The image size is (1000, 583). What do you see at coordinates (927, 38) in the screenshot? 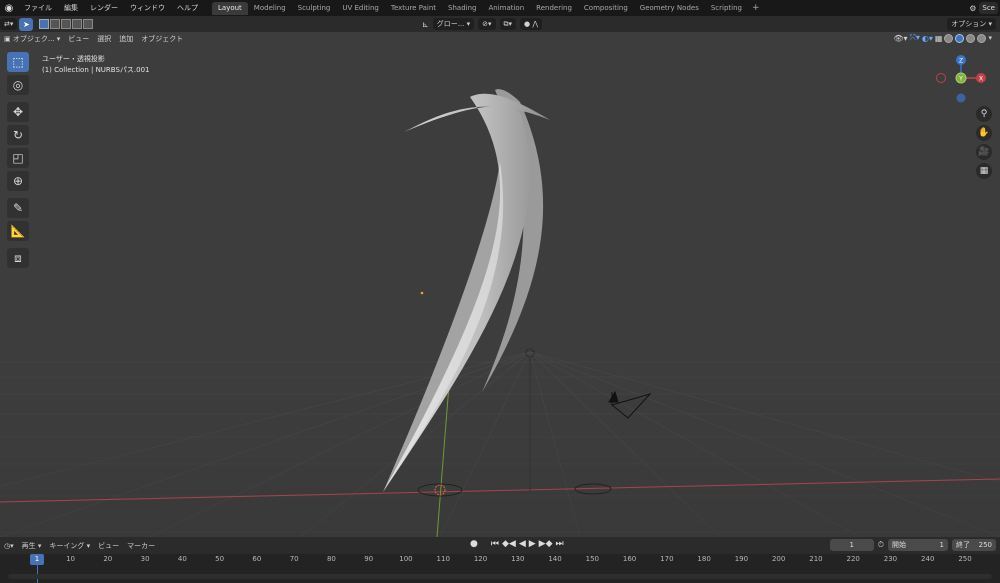
I see `overlay-icon: ◐▾` at bounding box center [927, 38].